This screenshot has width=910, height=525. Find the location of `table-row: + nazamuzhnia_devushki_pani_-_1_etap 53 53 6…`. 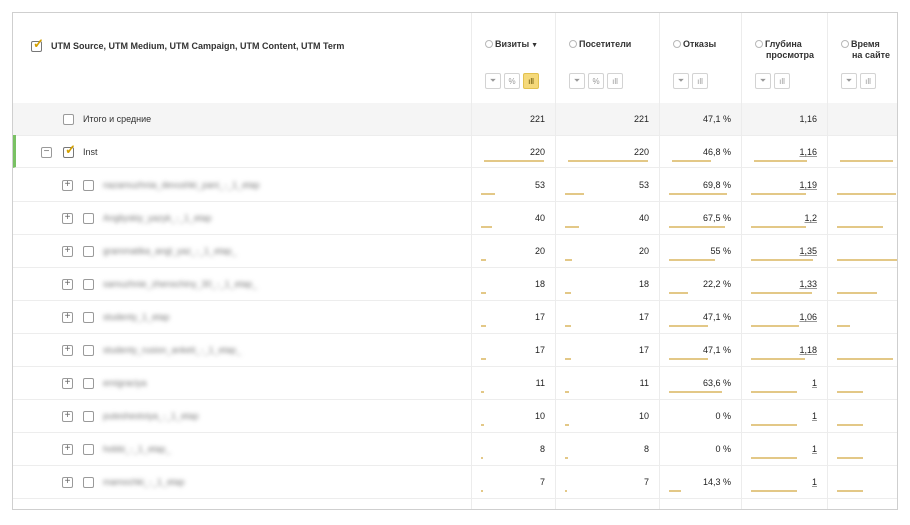

table-row: + nazamuzhnia_devushki_pani_-_1_etap 53 53 6… is located at coordinates (455, 185).